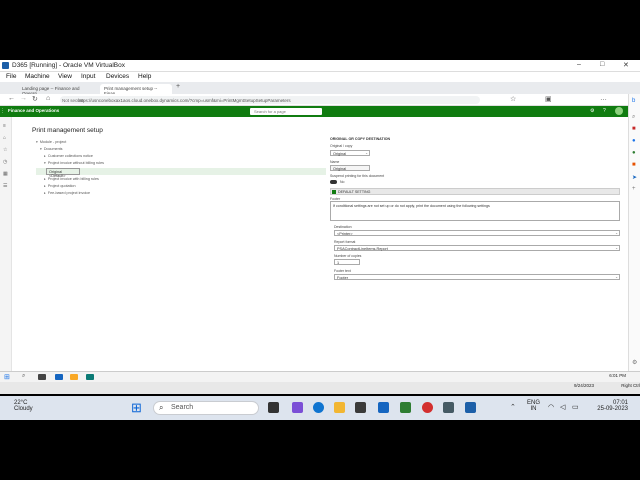 The image size is (640, 480). Describe the element at coordinates (334, 192) in the screenshot. I see `checkbox-icon` at that location.